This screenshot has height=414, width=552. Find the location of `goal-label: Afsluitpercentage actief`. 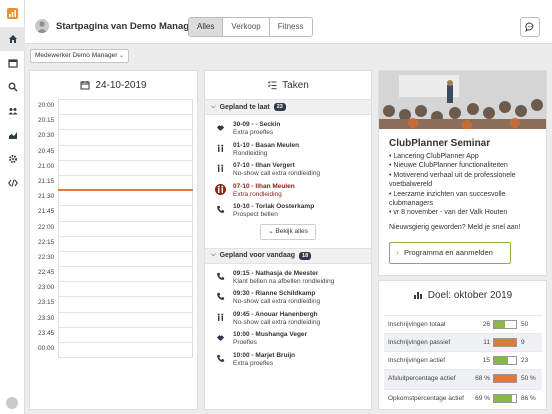

goal-label: Afsluitpercentage actief is located at coordinates (422, 378).